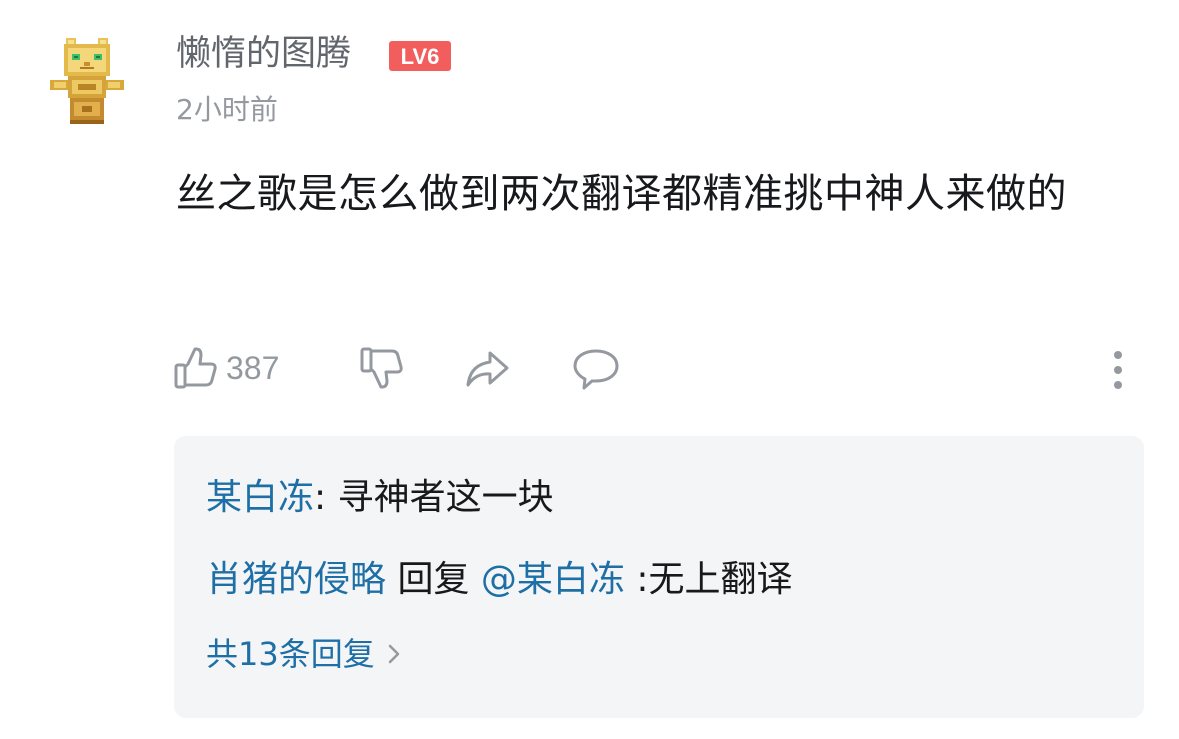 Image resolution: width=1179 pixels, height=739 pixels. I want to click on reply-item: 某白冻: 寻神者这一块, so click(380, 498).